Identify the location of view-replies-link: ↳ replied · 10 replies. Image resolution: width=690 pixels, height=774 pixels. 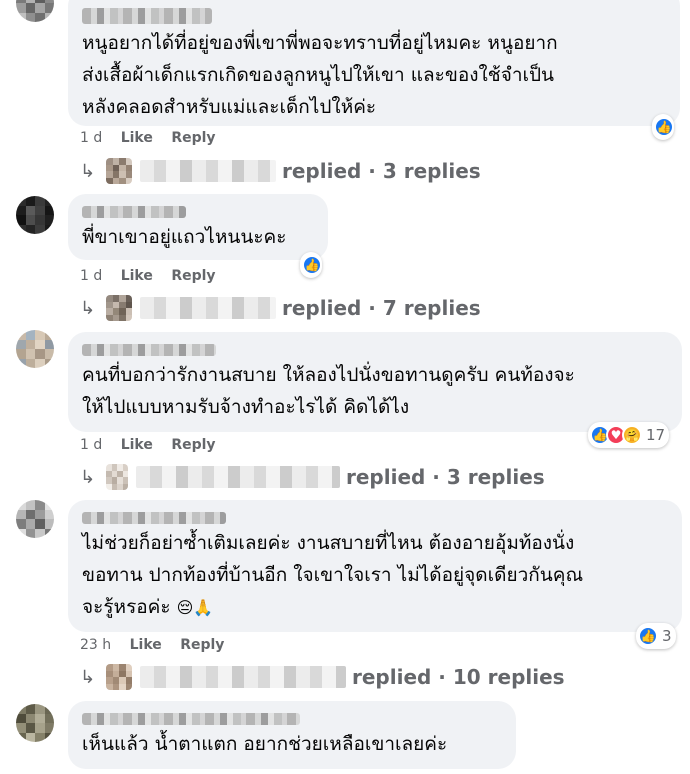
(322, 677).